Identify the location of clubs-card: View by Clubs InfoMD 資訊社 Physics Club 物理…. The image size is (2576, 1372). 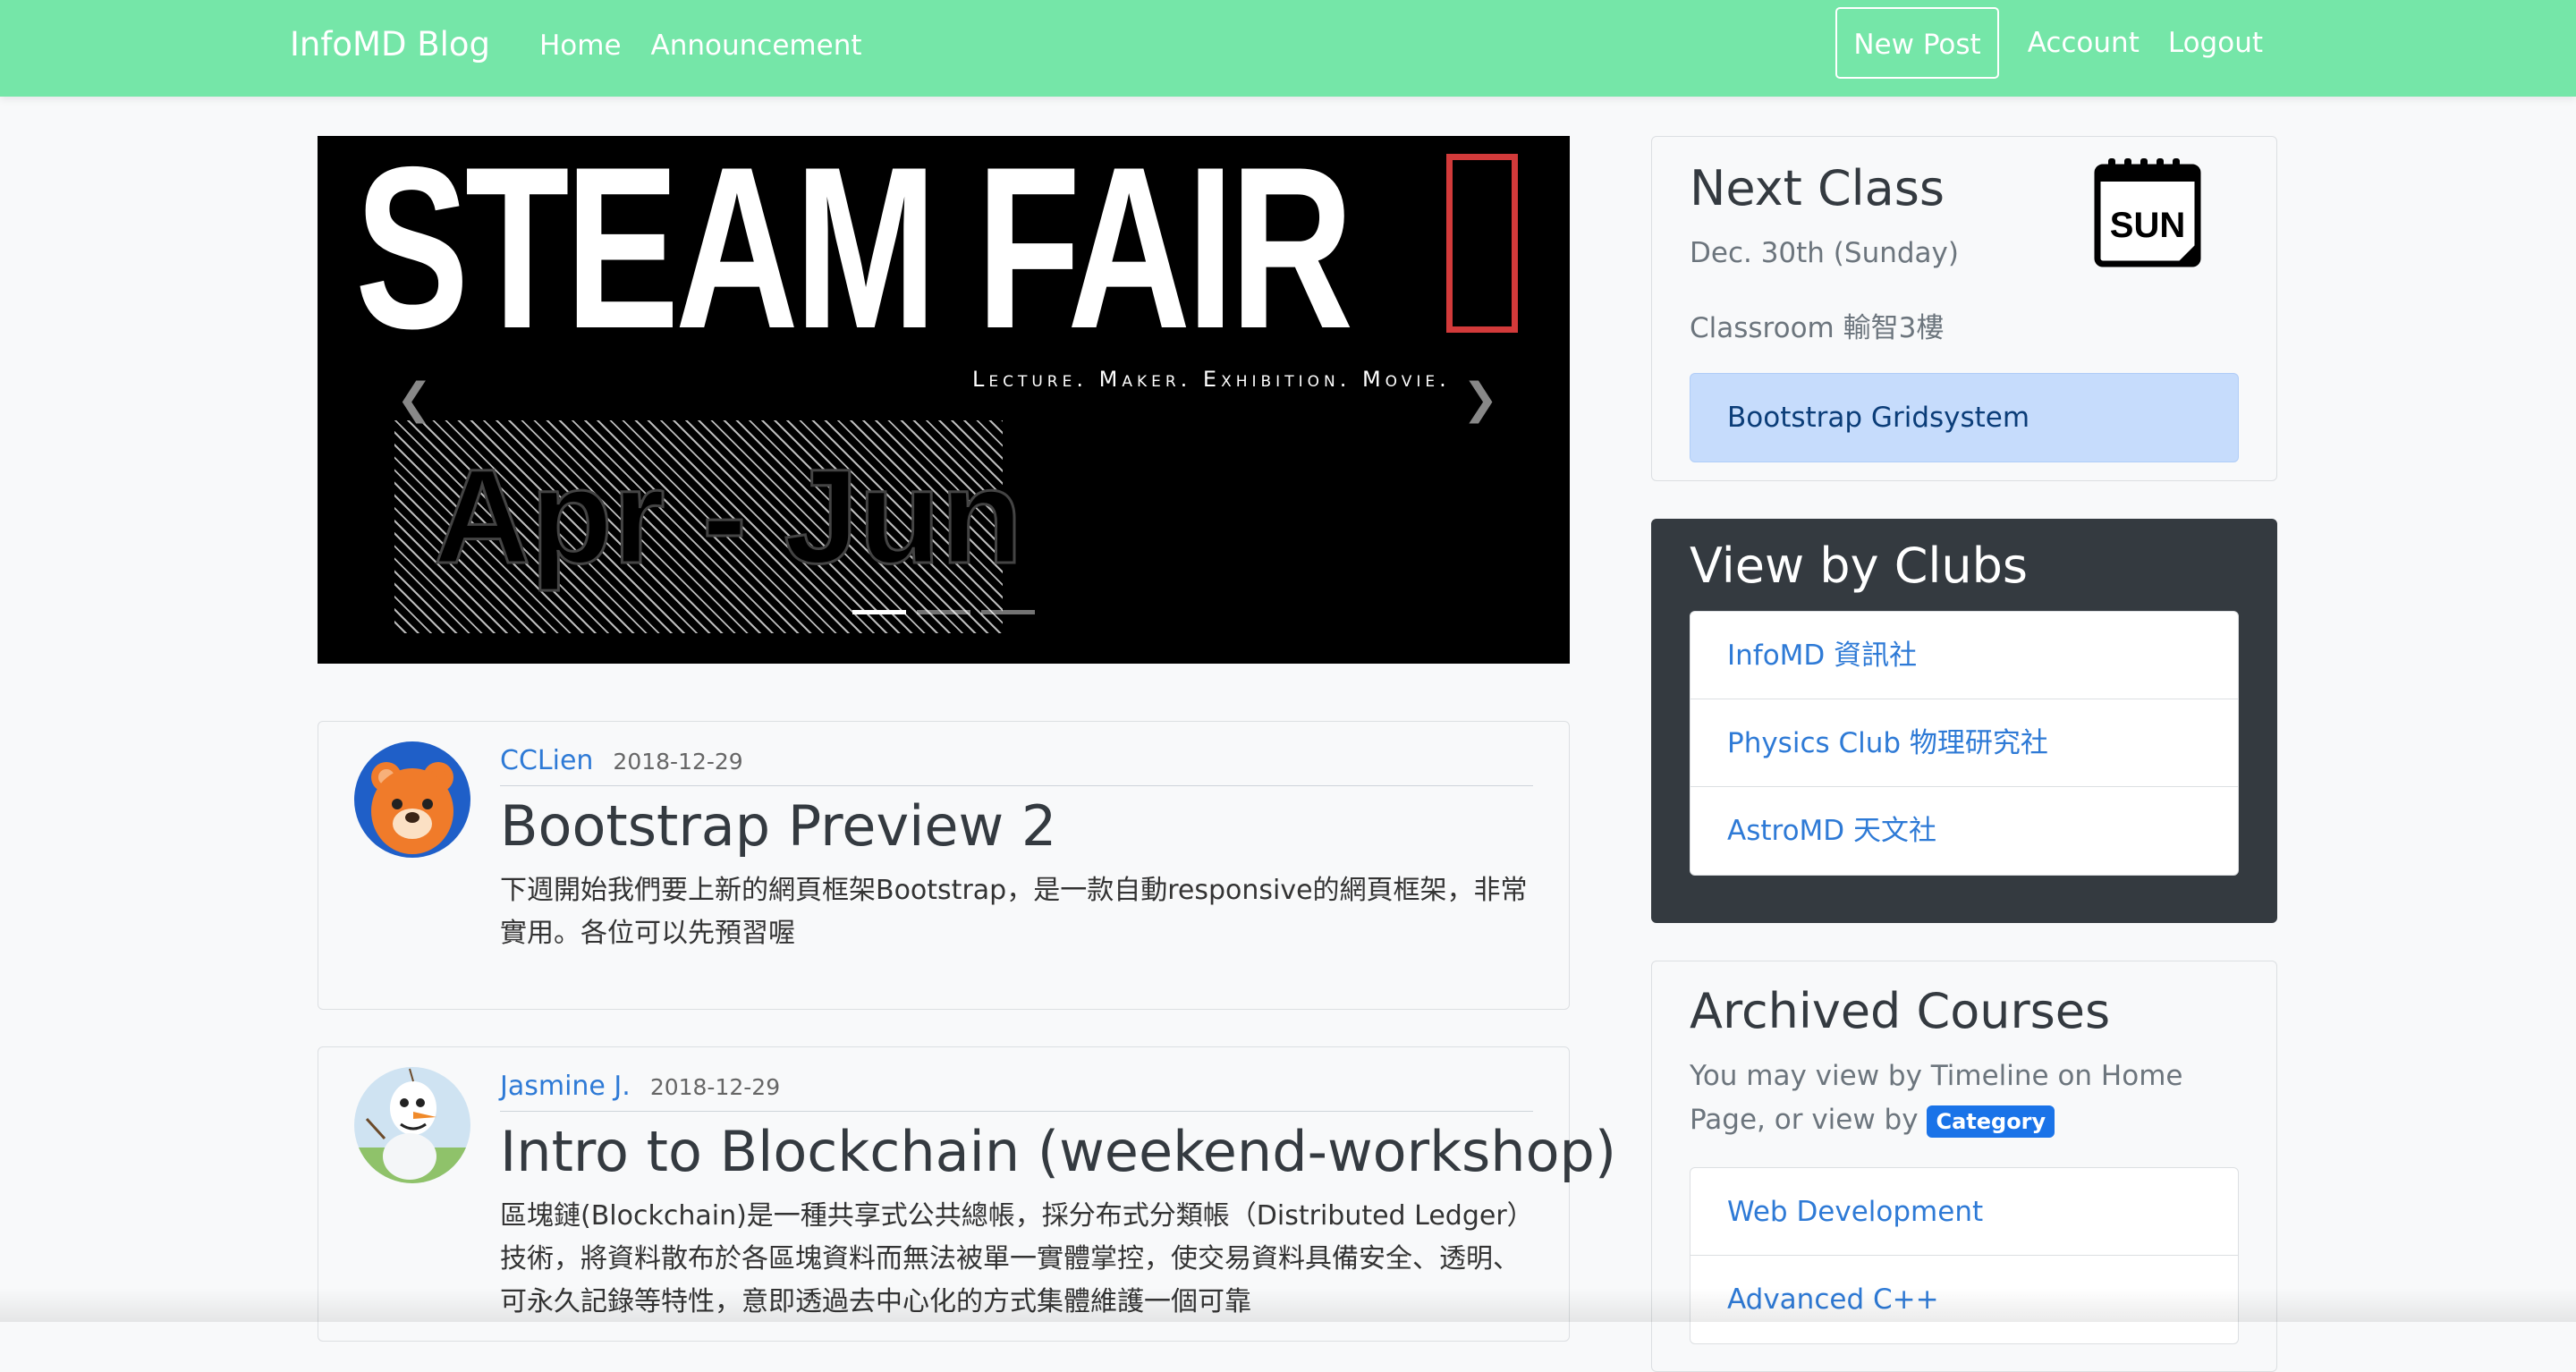
(1964, 721).